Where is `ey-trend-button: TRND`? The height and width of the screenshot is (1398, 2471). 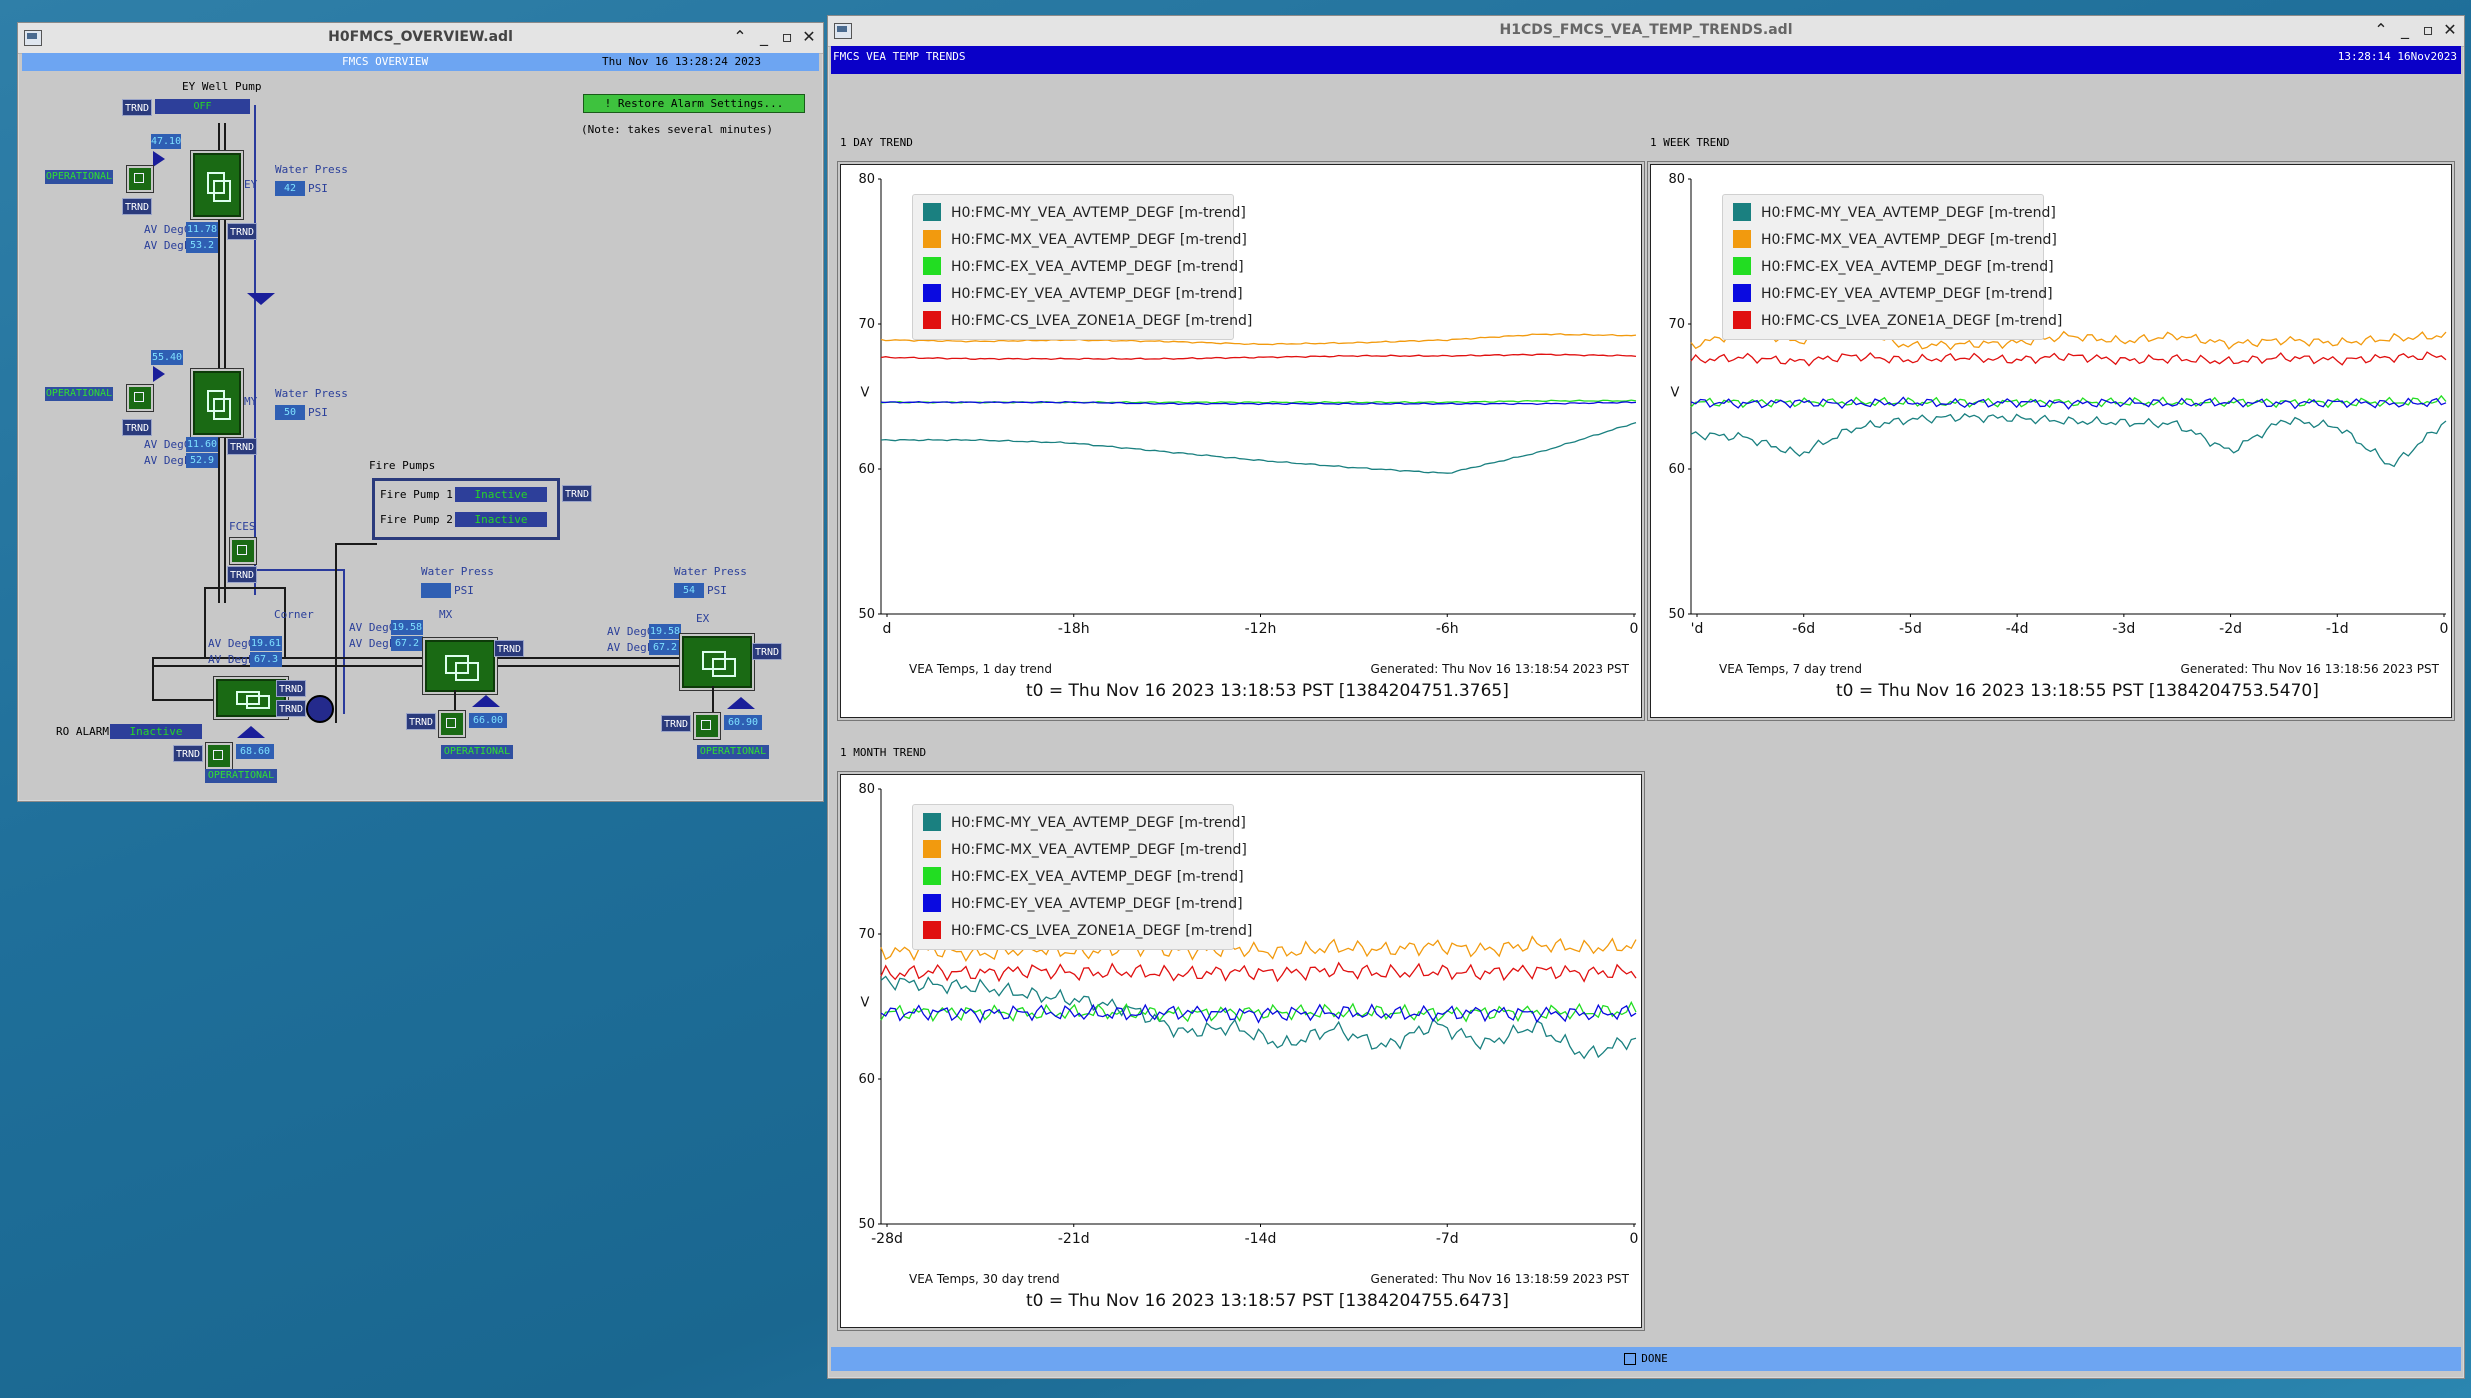 ey-trend-button: TRND is located at coordinates (137, 206).